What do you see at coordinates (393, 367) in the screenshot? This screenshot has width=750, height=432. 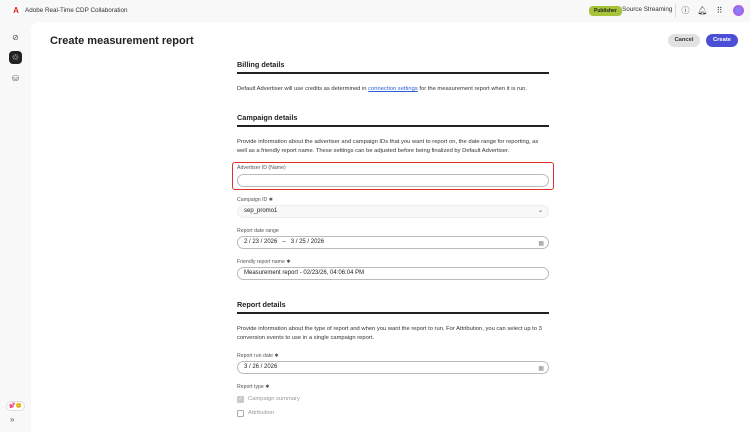 I see `run-date-input: 3 / 26 / 2026 ▦` at bounding box center [393, 367].